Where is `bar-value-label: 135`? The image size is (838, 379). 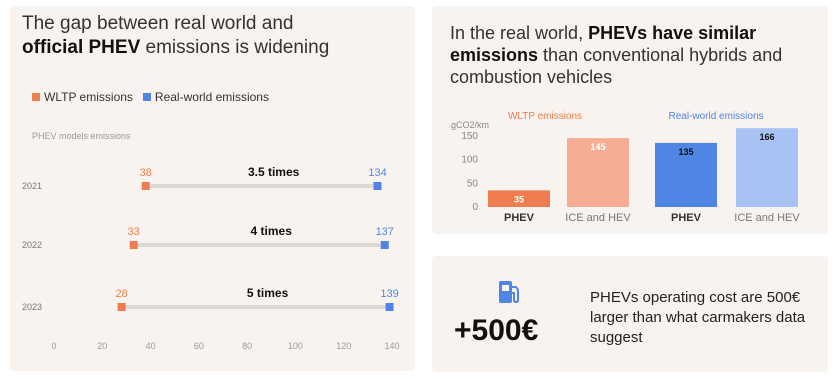
bar-value-label: 135 is located at coordinates (685, 152).